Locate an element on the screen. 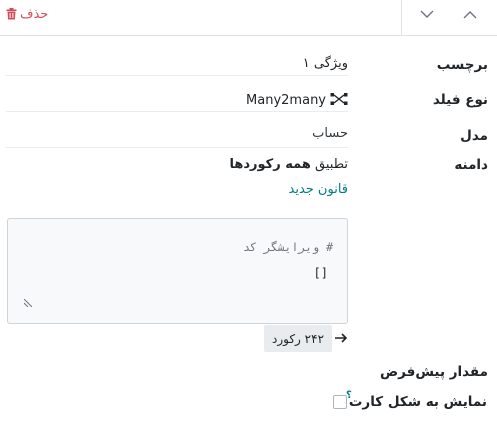 This screenshot has width=497, height=433. form-toolbar: حذف is located at coordinates (248, 18).